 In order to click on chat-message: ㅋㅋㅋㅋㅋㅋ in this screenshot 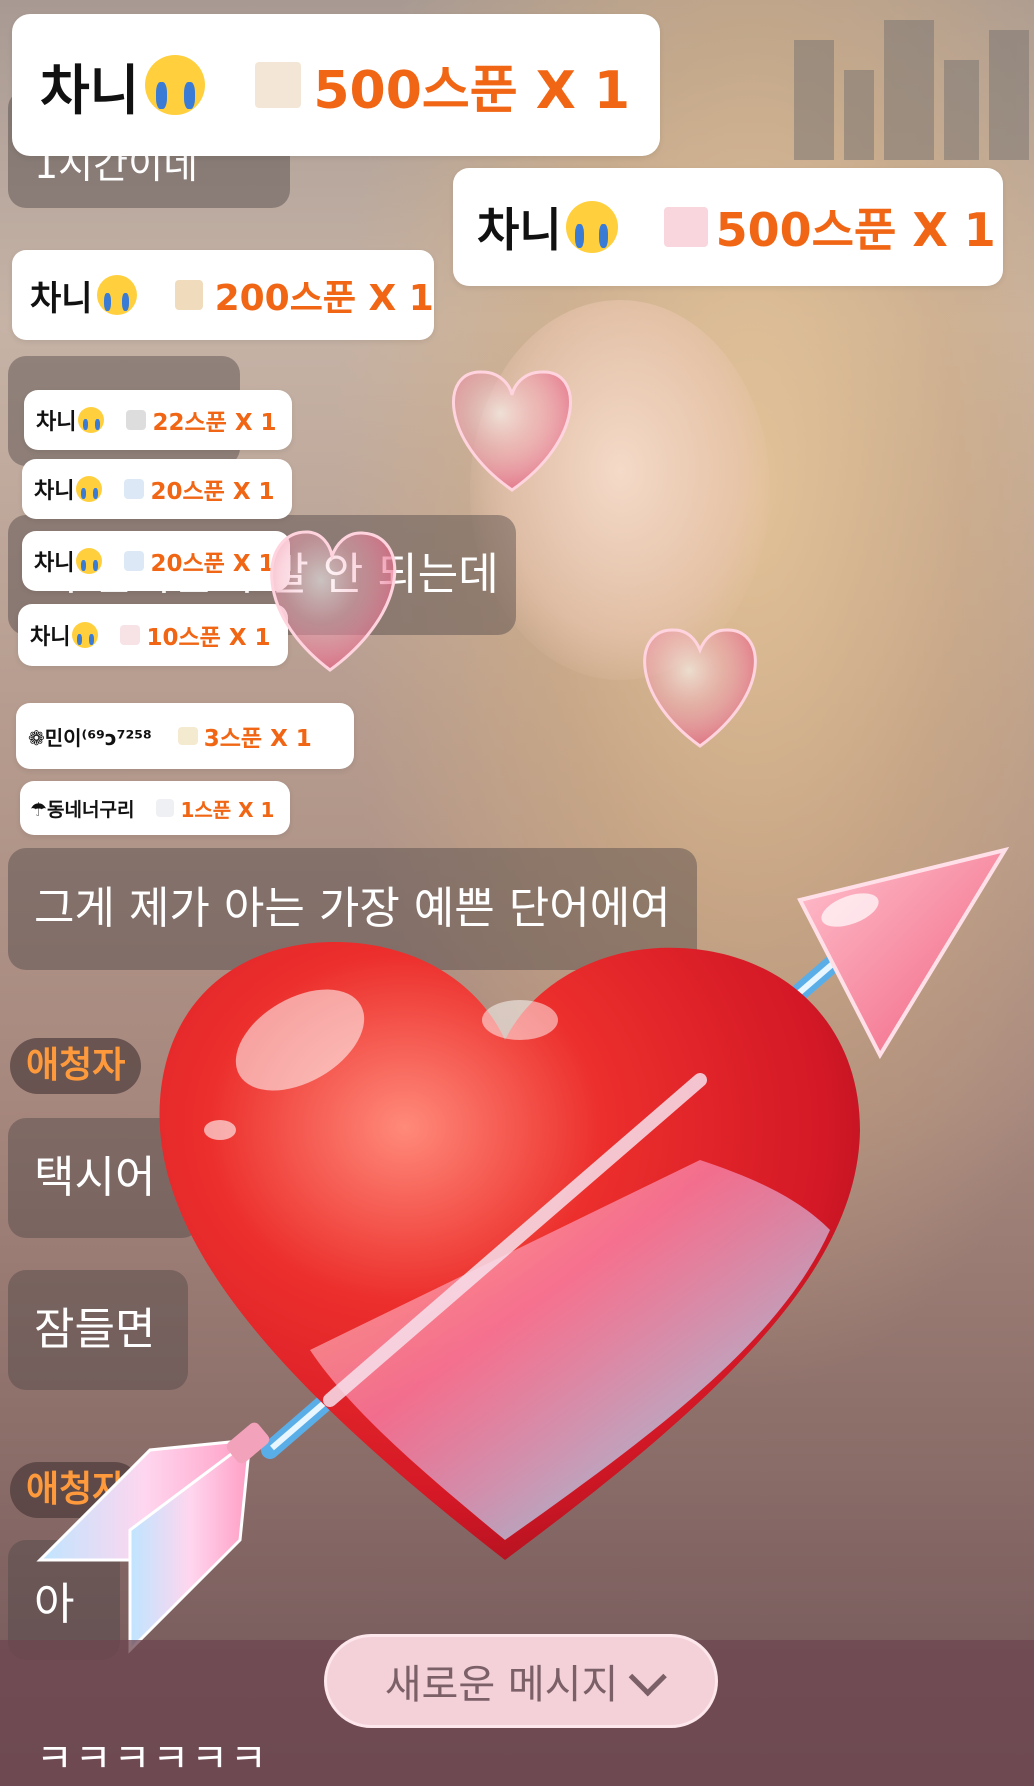, I will do `click(152, 1759)`.